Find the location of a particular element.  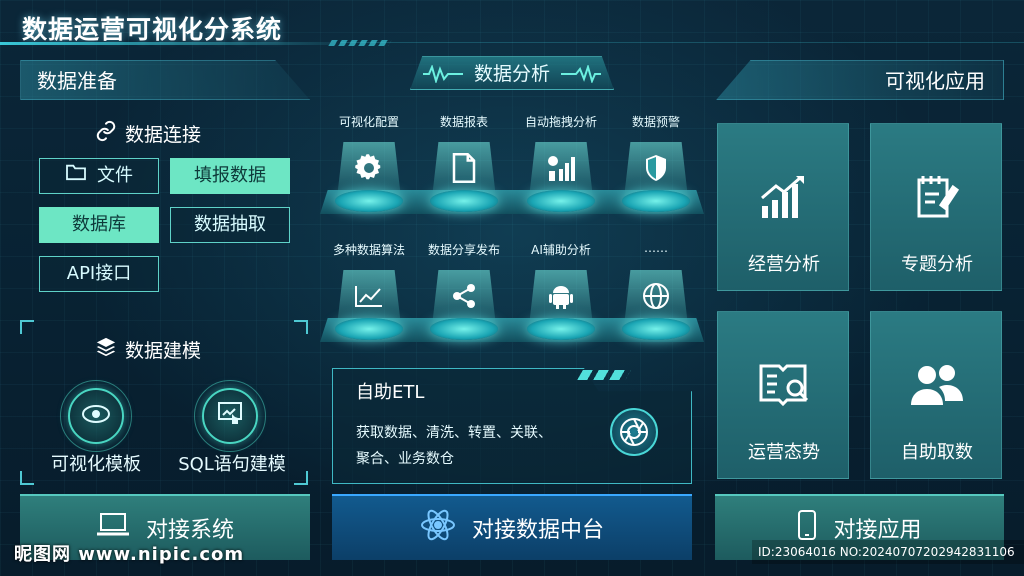

folder-icon is located at coordinates (76, 176).